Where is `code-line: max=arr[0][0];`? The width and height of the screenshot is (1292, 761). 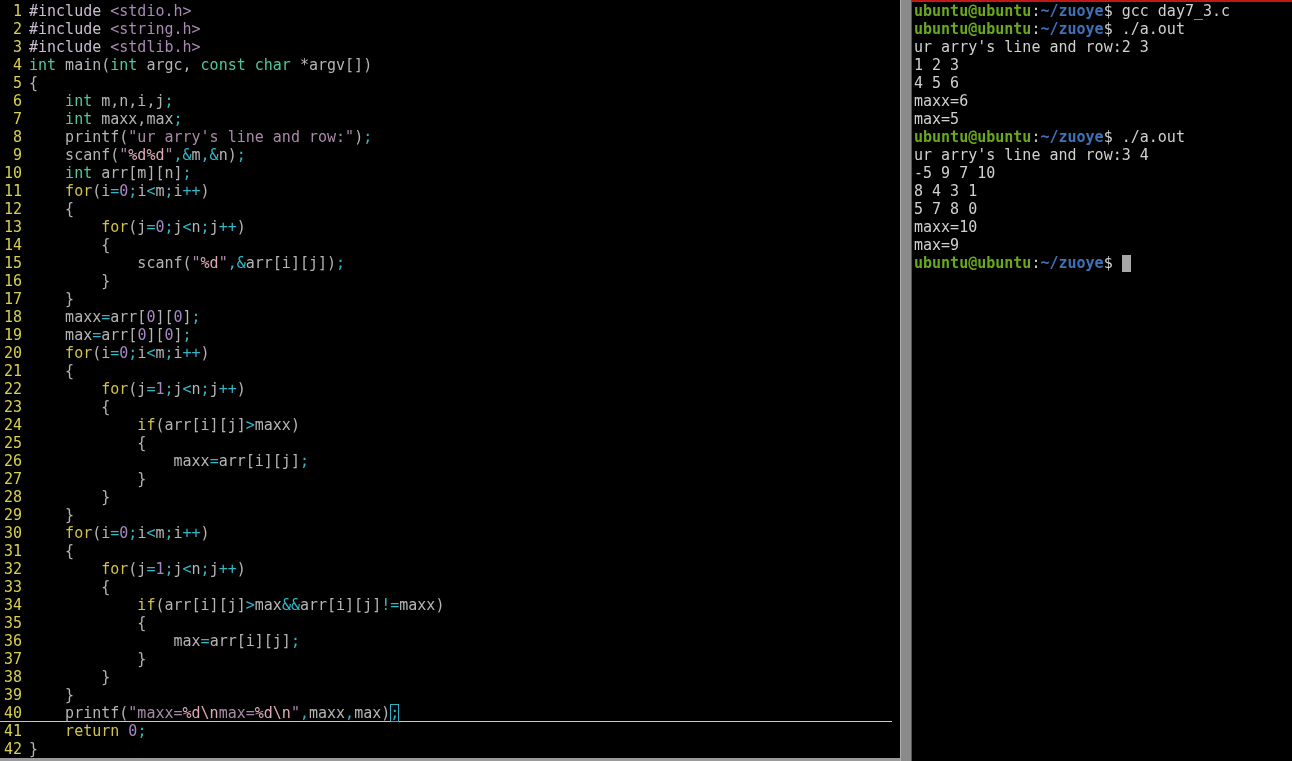
code-line: max=arr[0][0]; is located at coordinates (128, 335).